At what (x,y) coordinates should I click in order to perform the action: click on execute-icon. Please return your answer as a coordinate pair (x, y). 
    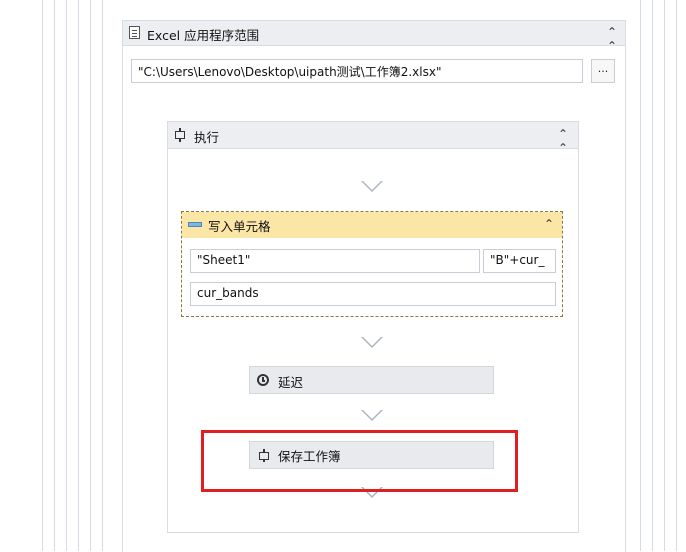
    Looking at the image, I should click on (180, 135).